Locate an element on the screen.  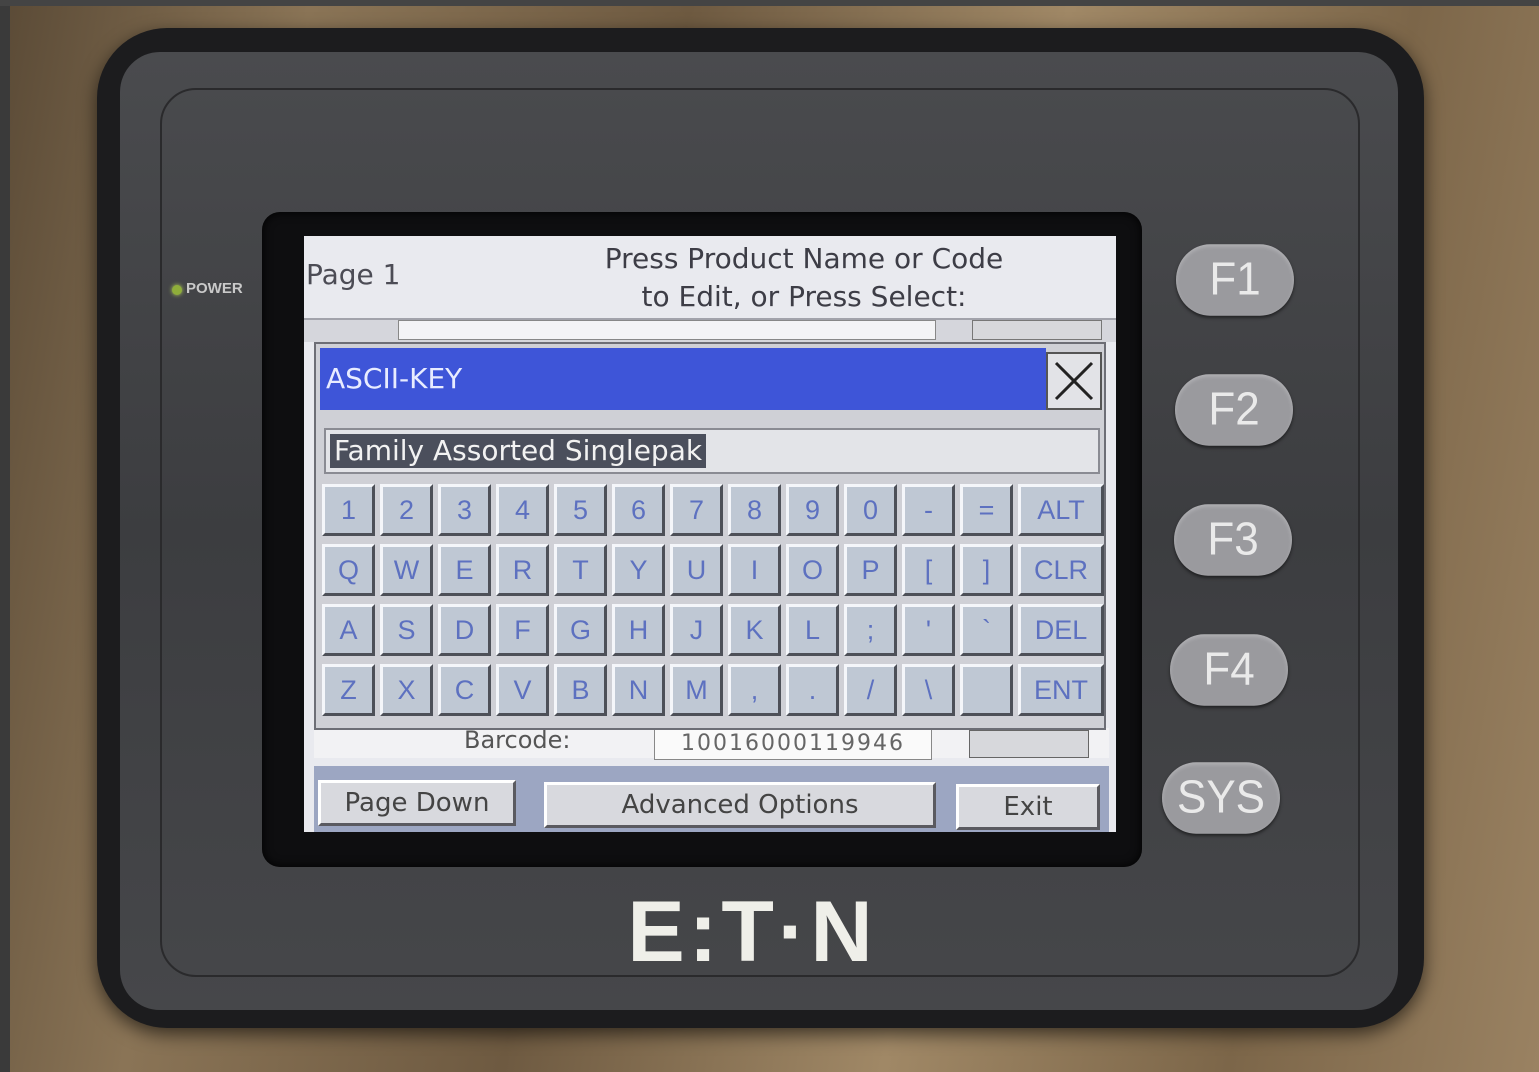
dialog-title: ASCII-KEY is located at coordinates (683, 379).